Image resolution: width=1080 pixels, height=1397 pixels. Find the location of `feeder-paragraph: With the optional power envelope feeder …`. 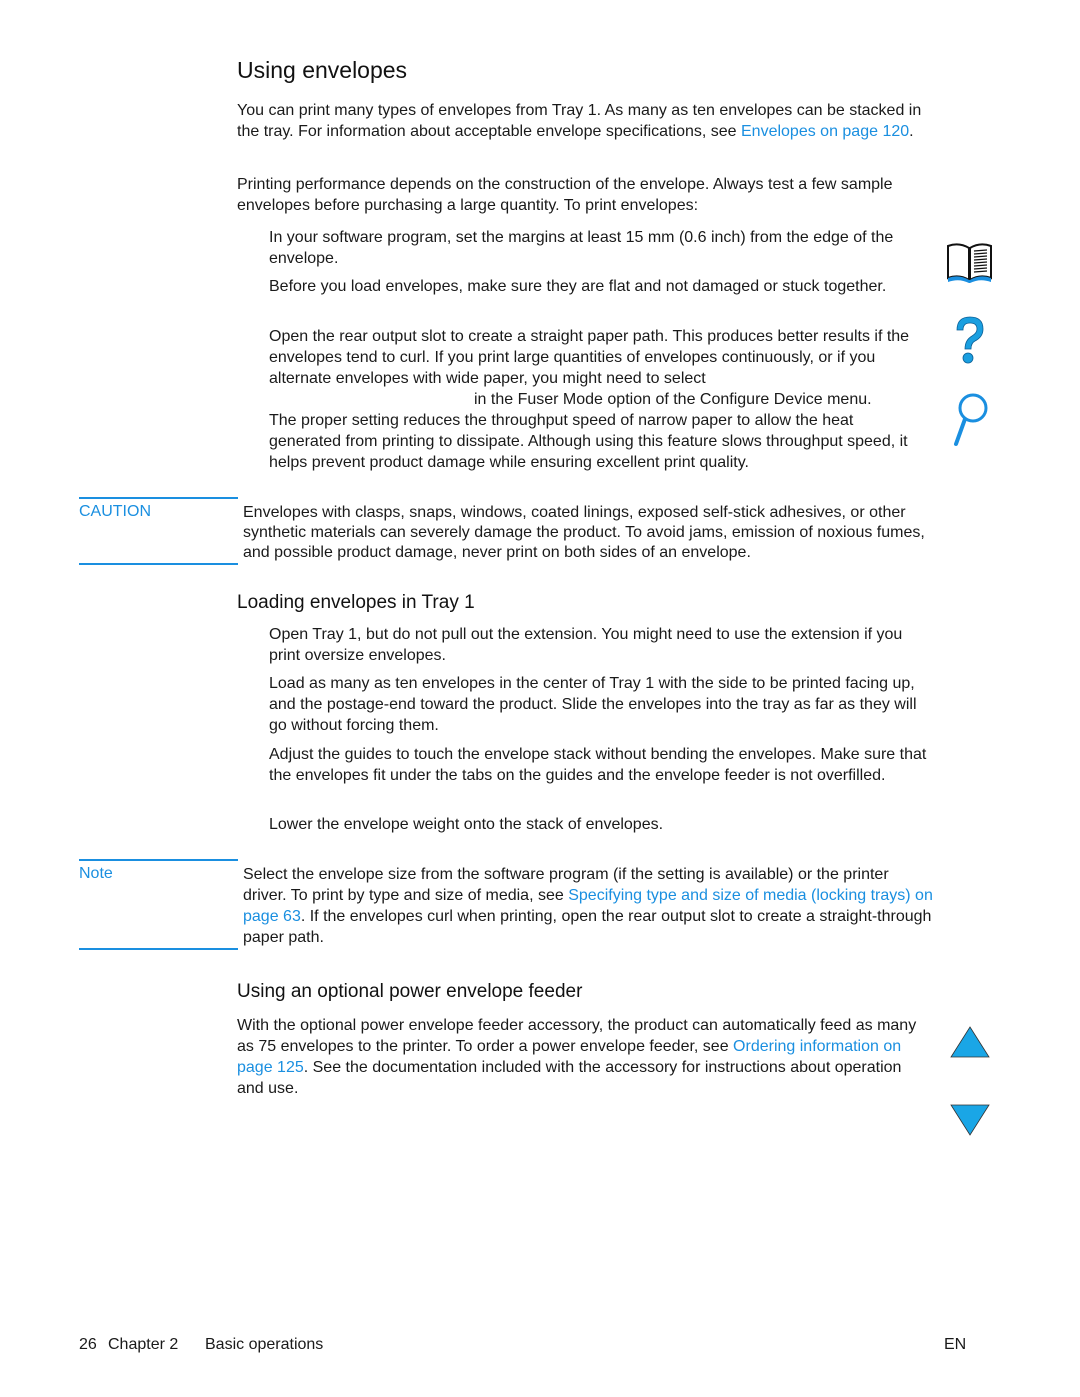

feeder-paragraph: With the optional power envelope feeder … is located at coordinates (582, 1057).